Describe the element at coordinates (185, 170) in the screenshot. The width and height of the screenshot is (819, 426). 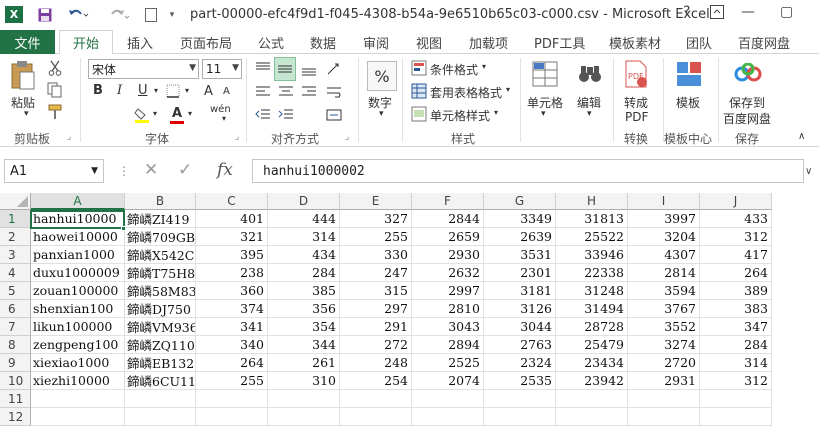
I see `confirm-icon: ✓` at that location.